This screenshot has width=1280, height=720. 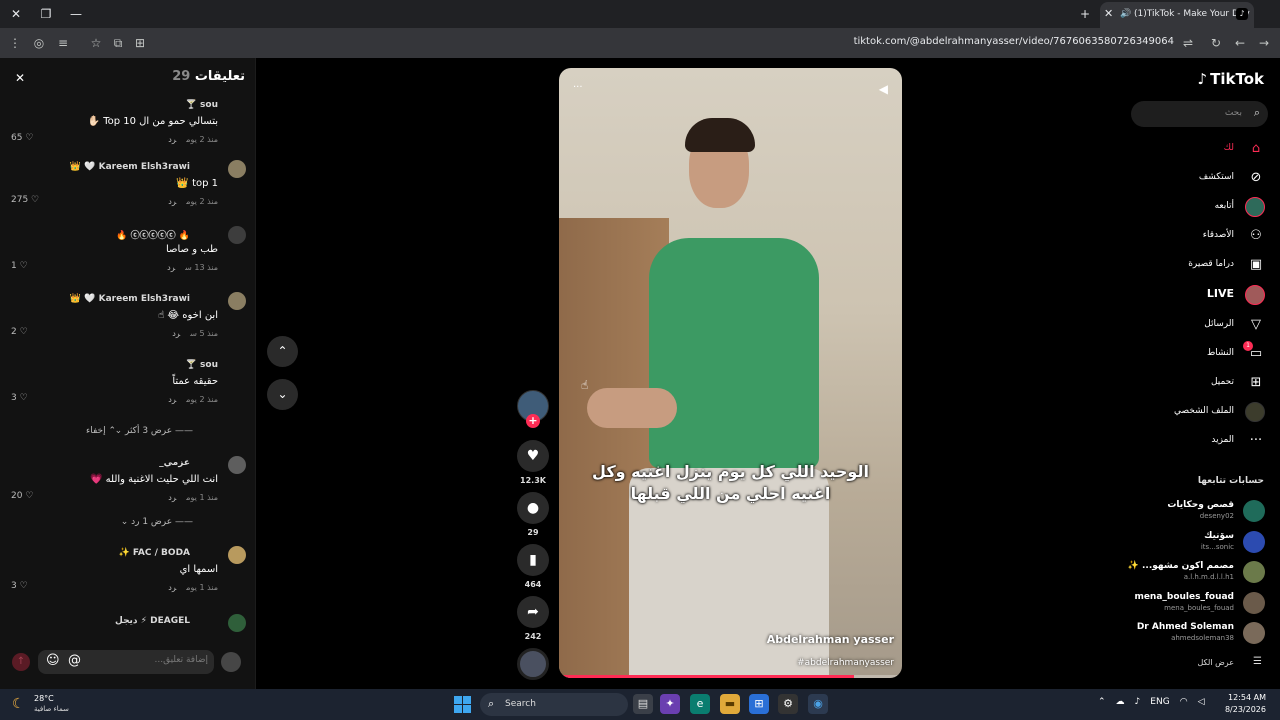 I want to click on following-account: Dr Ahmed Soleman ahmedsoleman38, so click(x=1204, y=633).